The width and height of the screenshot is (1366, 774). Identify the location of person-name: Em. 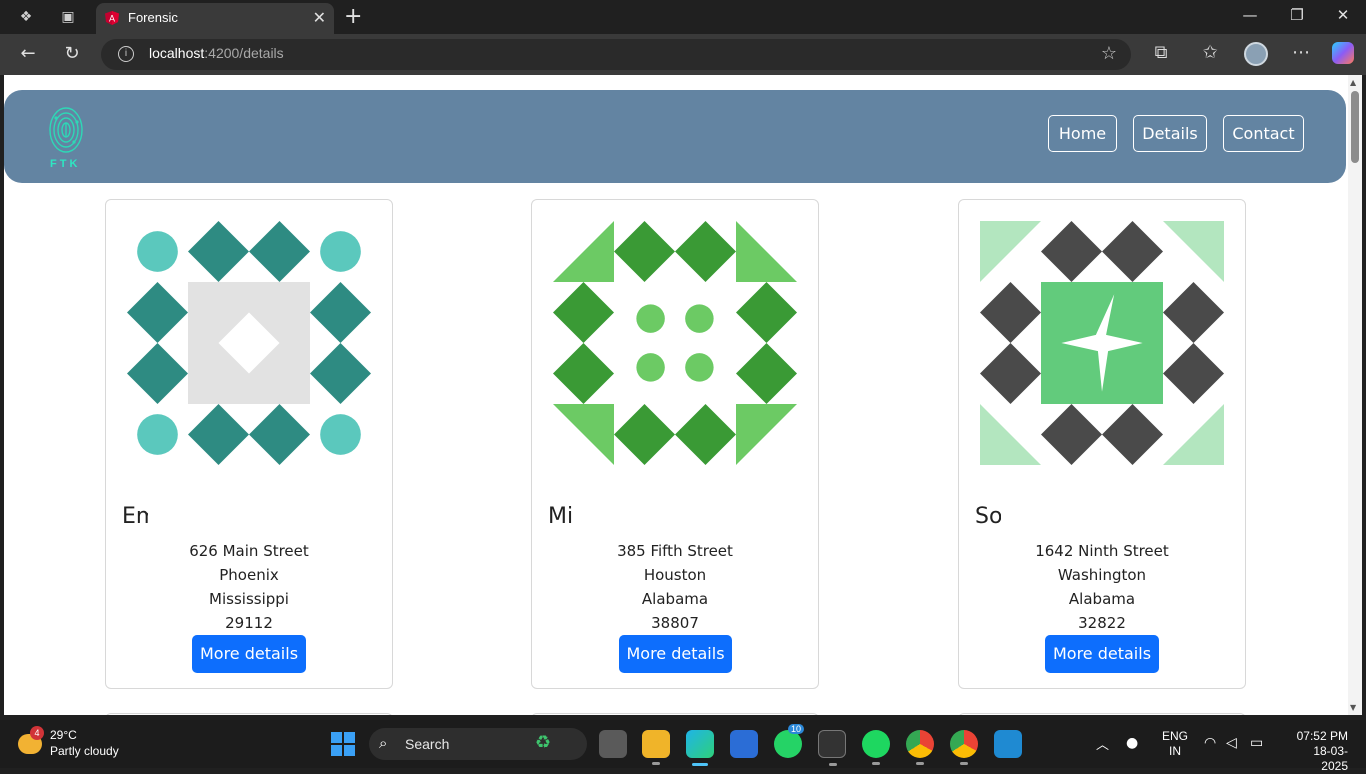
(135, 516).